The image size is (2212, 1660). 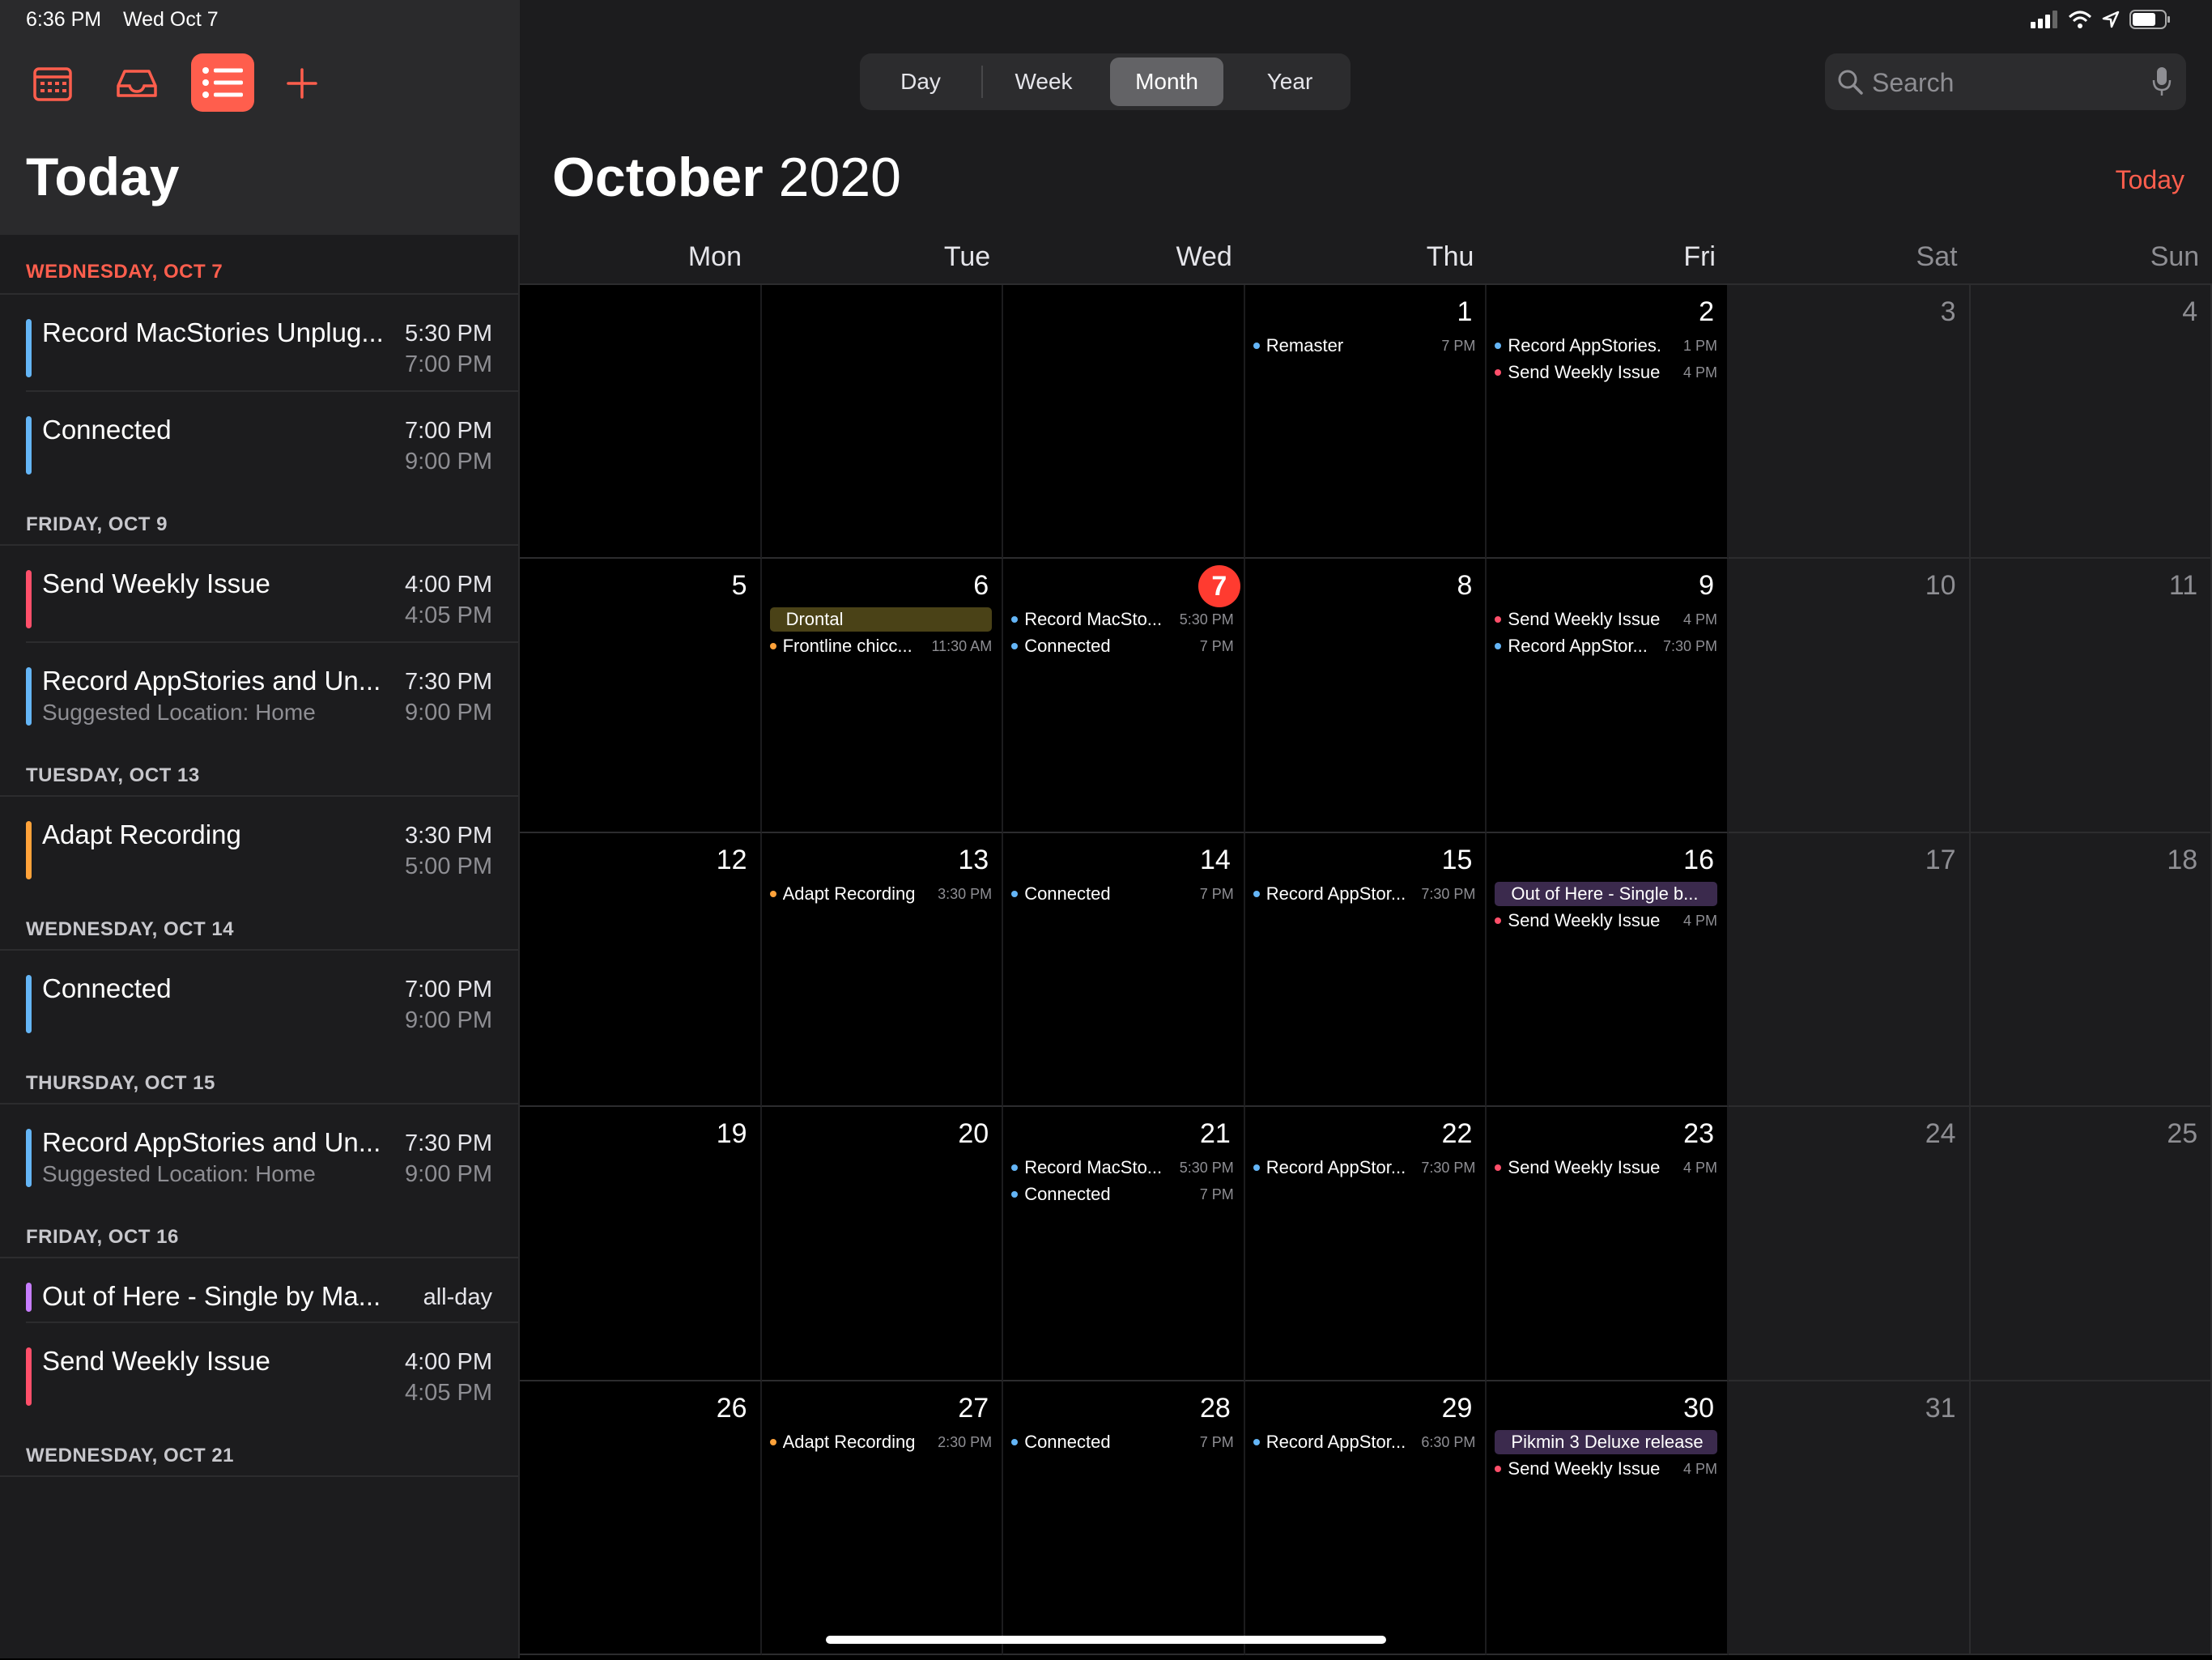 What do you see at coordinates (1124, 970) in the screenshot?
I see `day-cell: 14 Connected 7 PM` at bounding box center [1124, 970].